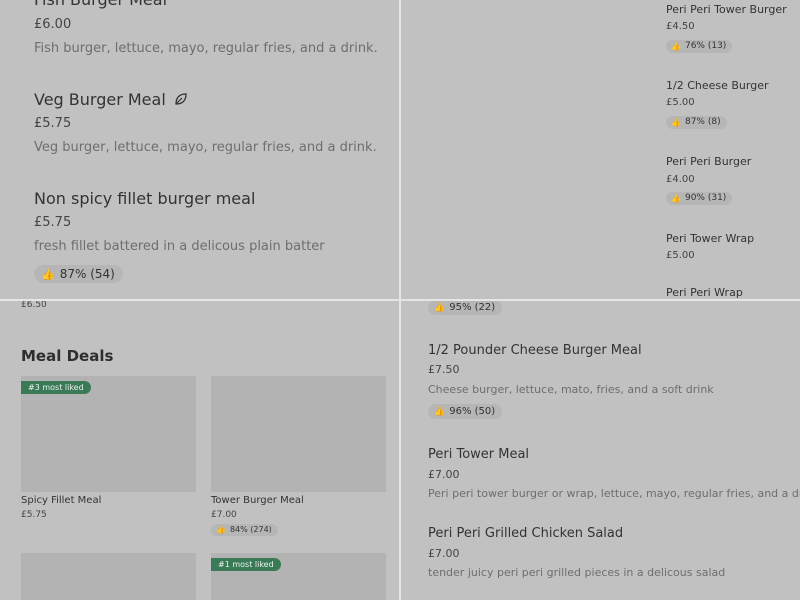  What do you see at coordinates (181, 100) in the screenshot?
I see `leaf-icon` at bounding box center [181, 100].